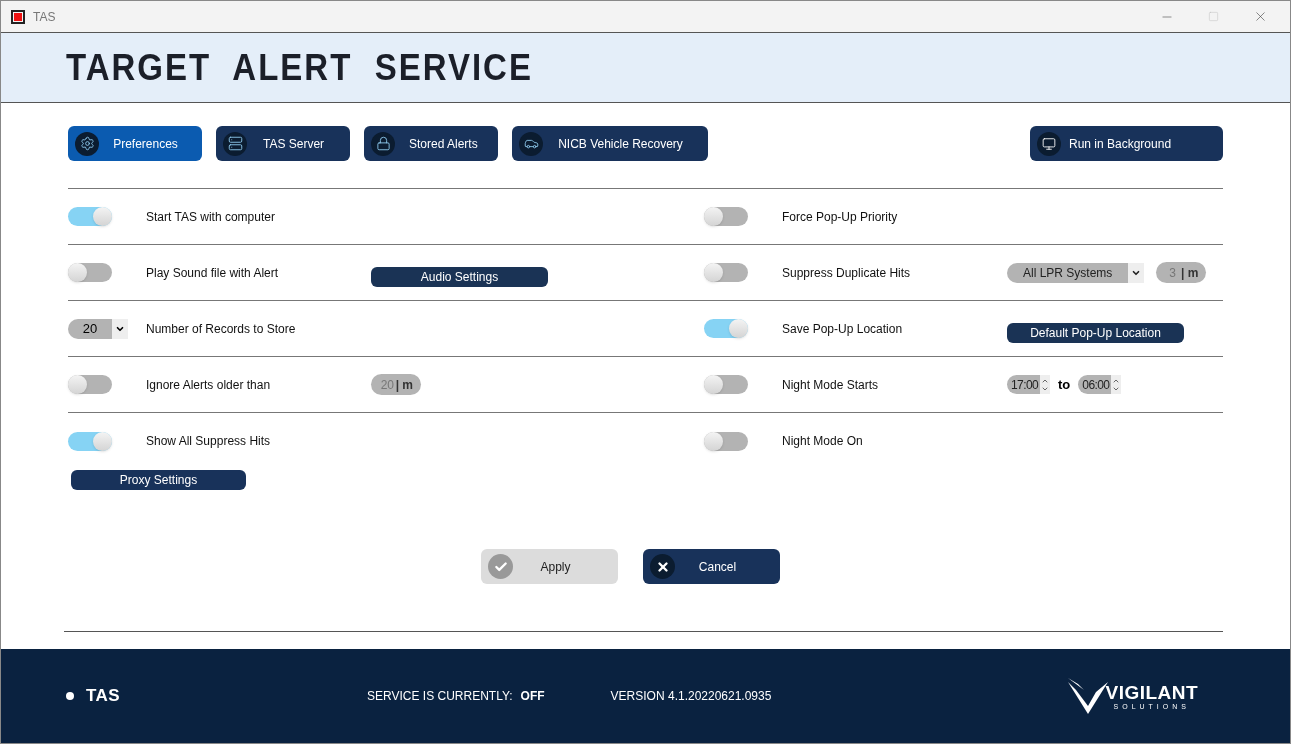 This screenshot has height=744, width=1291. Describe the element at coordinates (831, 385) in the screenshot. I see `setting-label: Night Mode Starts` at that location.